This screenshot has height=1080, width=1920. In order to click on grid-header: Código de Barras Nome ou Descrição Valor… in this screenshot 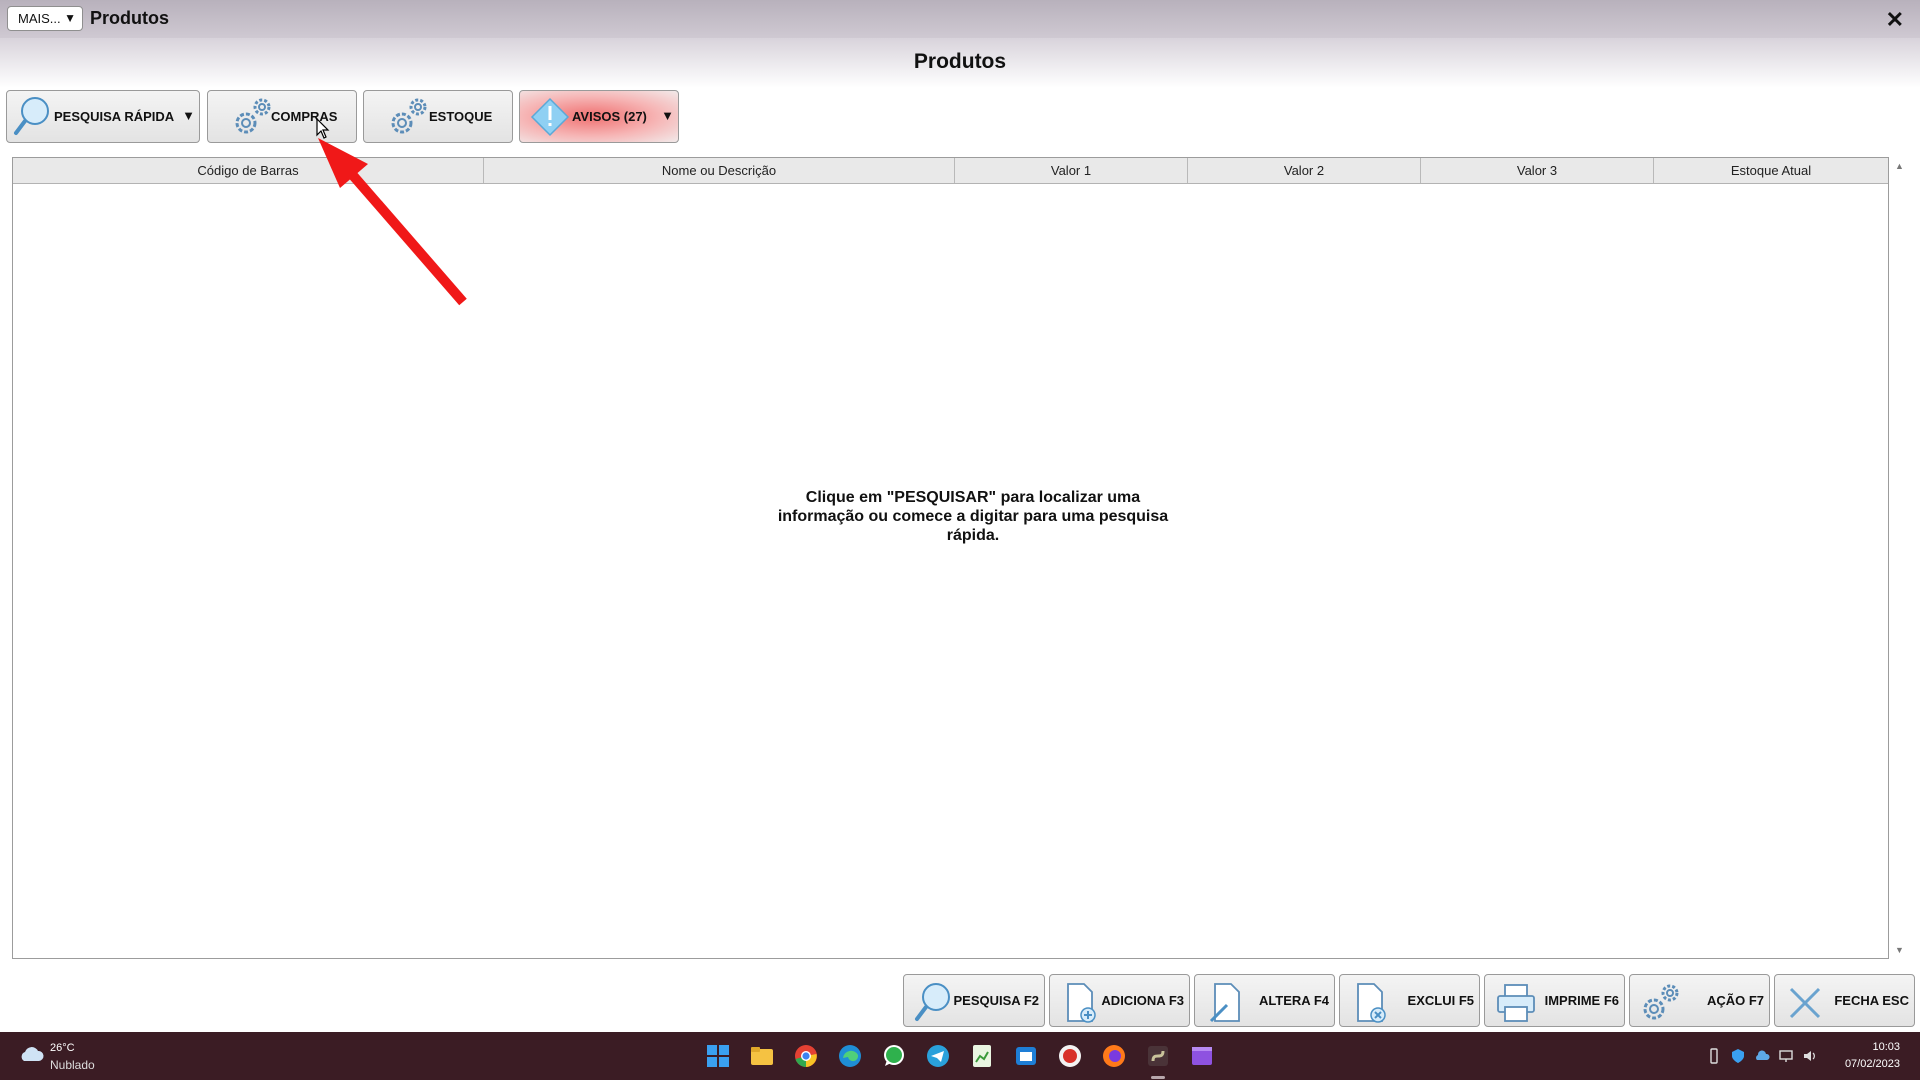, I will do `click(950, 171)`.